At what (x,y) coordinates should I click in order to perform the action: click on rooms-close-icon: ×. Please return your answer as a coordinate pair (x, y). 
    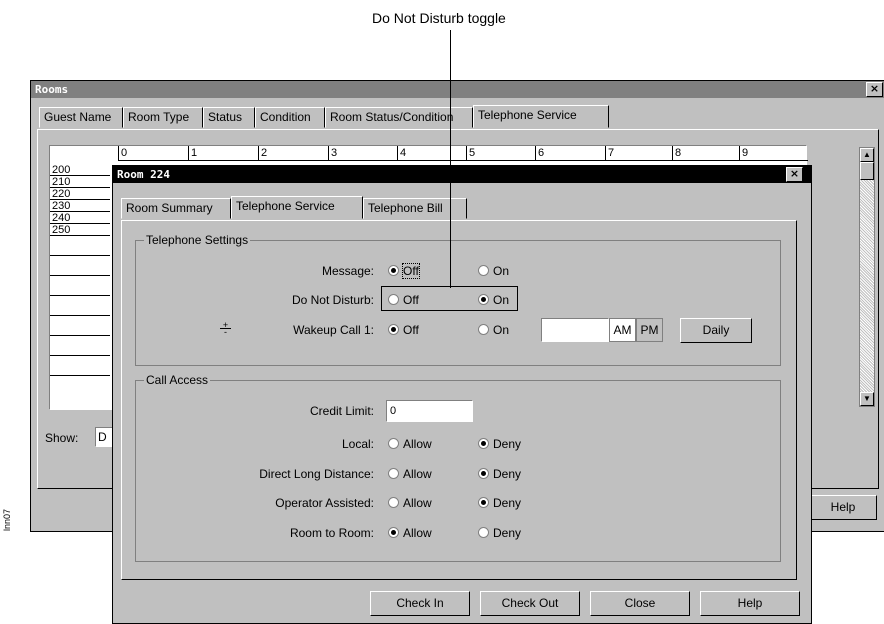
    Looking at the image, I should click on (874, 89).